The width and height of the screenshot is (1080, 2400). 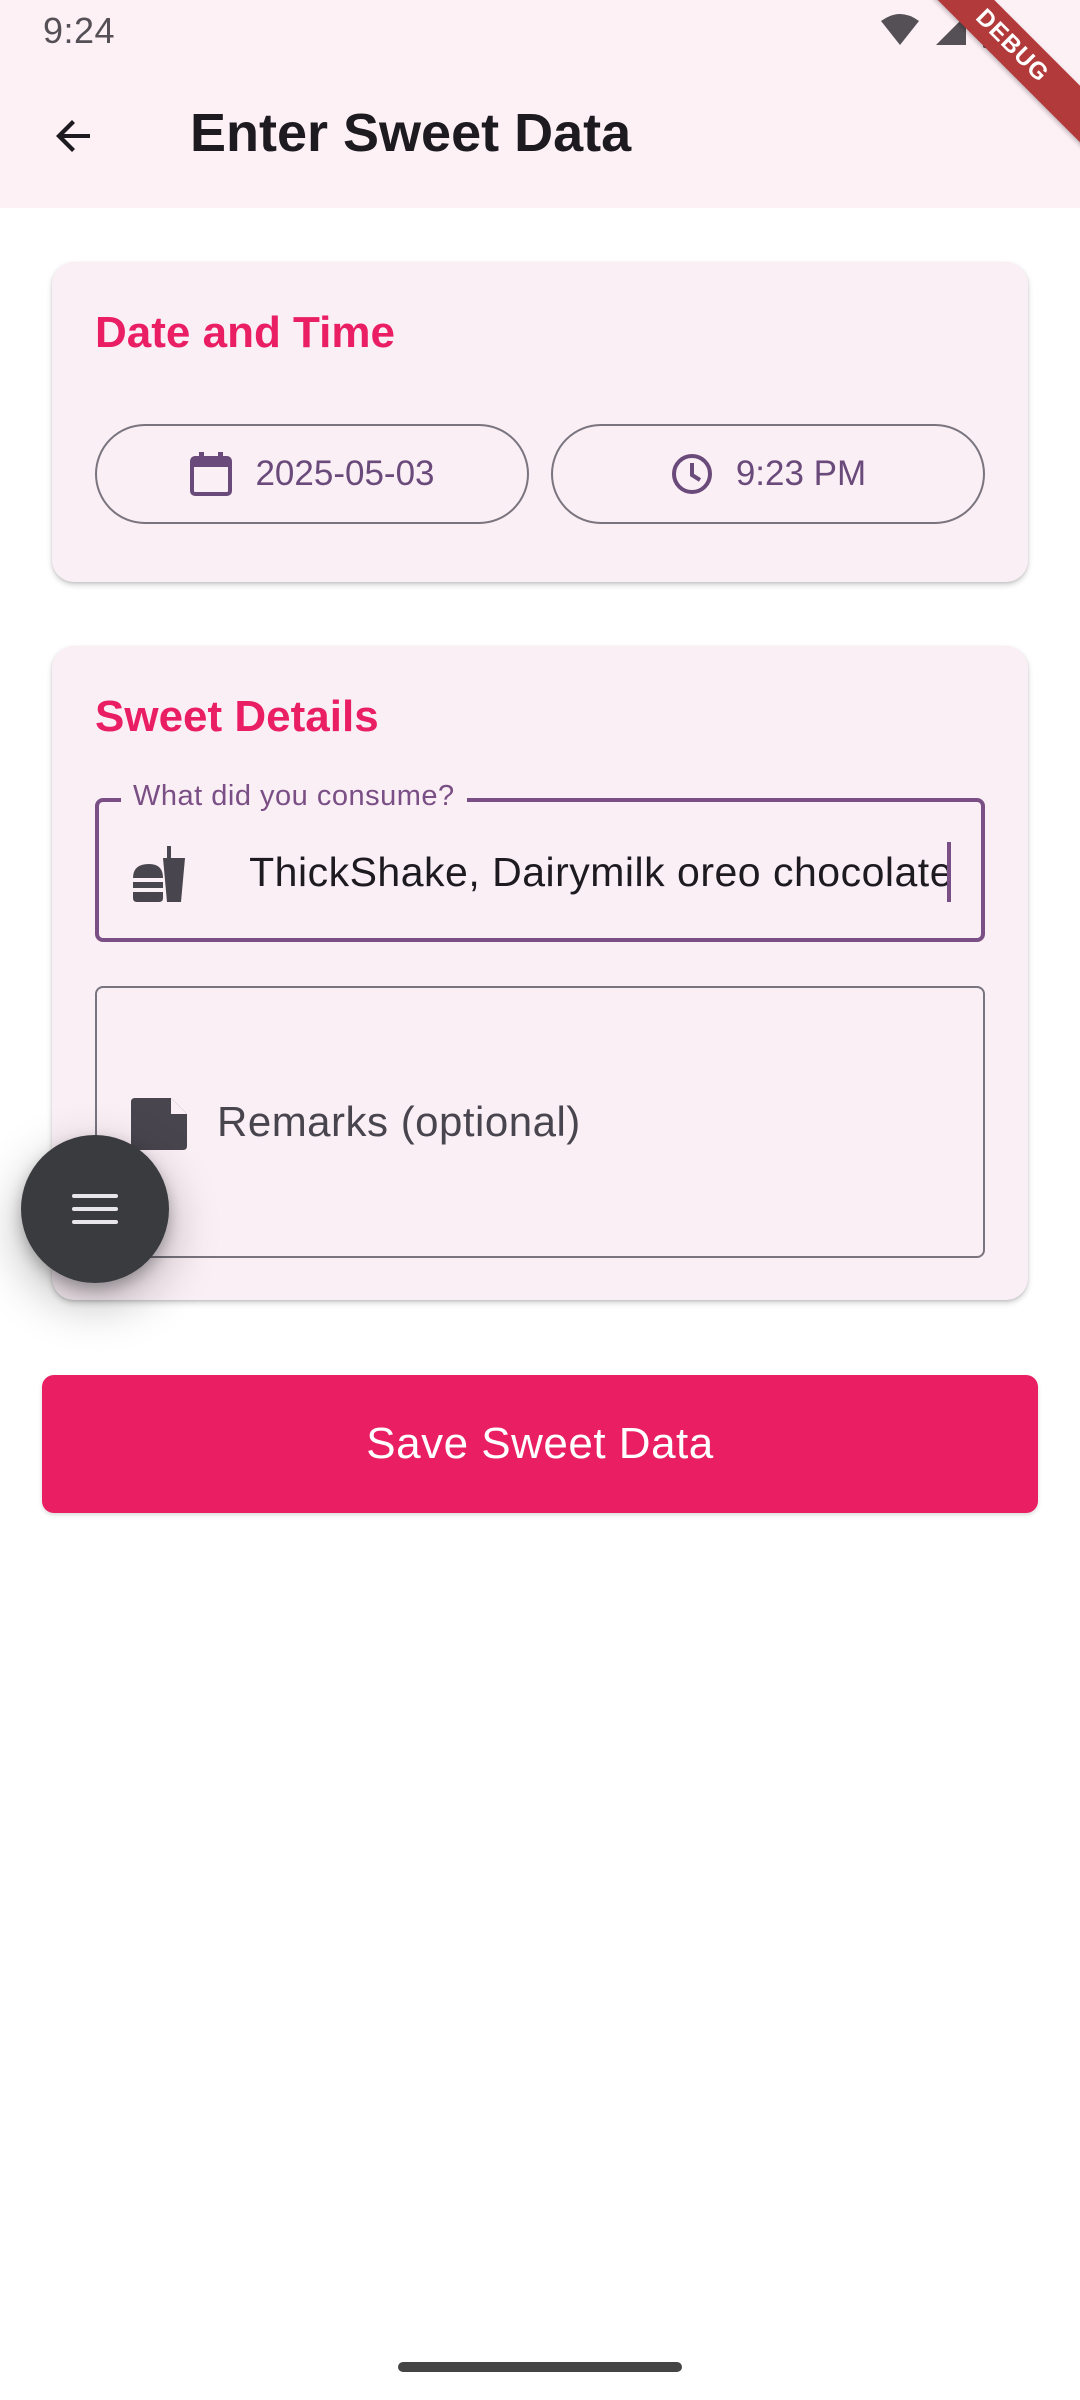 What do you see at coordinates (691, 474) in the screenshot?
I see `clock-icon` at bounding box center [691, 474].